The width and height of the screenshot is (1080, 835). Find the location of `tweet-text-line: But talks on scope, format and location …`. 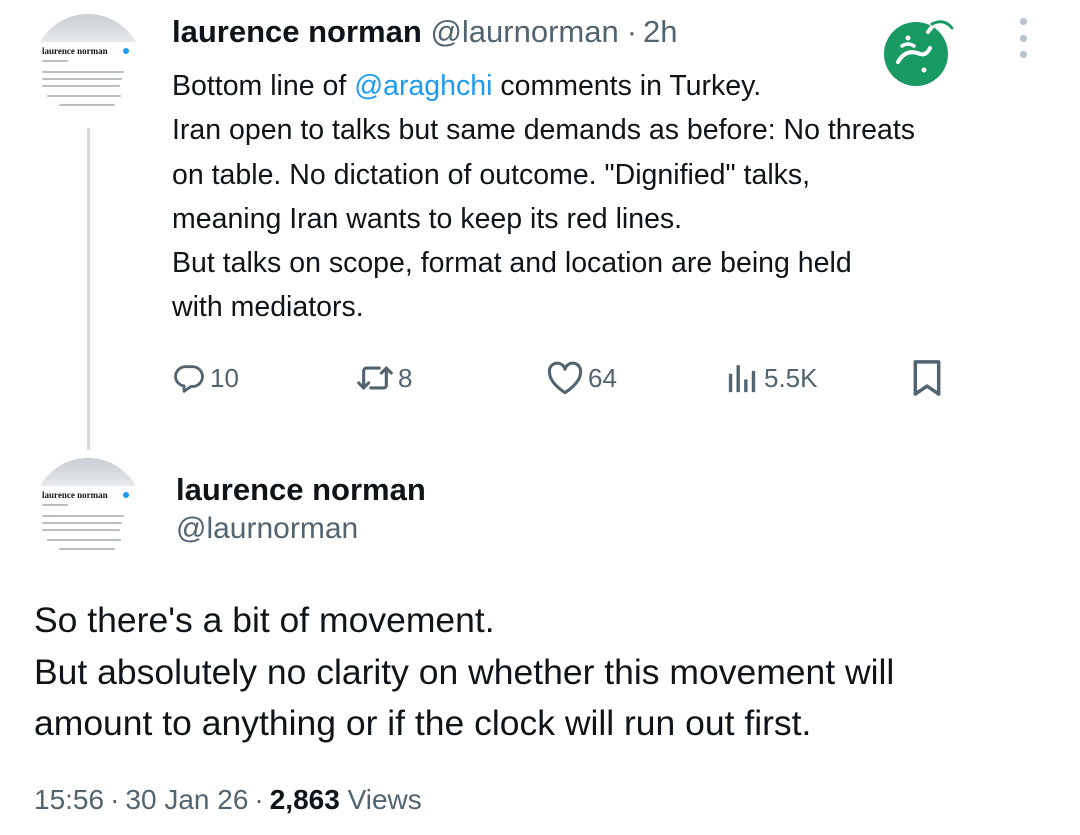

tweet-text-line: But talks on scope, format and location … is located at coordinates (512, 263).